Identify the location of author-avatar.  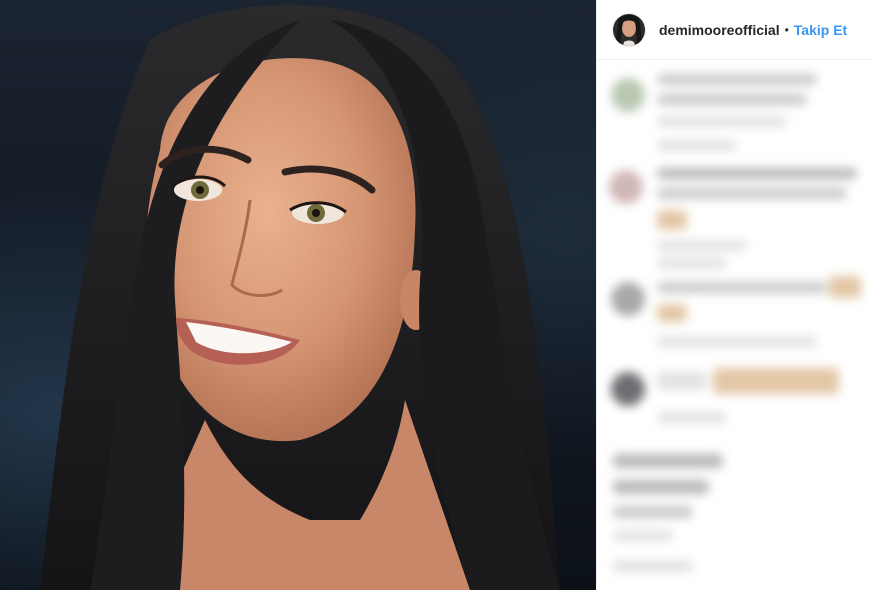
(629, 29).